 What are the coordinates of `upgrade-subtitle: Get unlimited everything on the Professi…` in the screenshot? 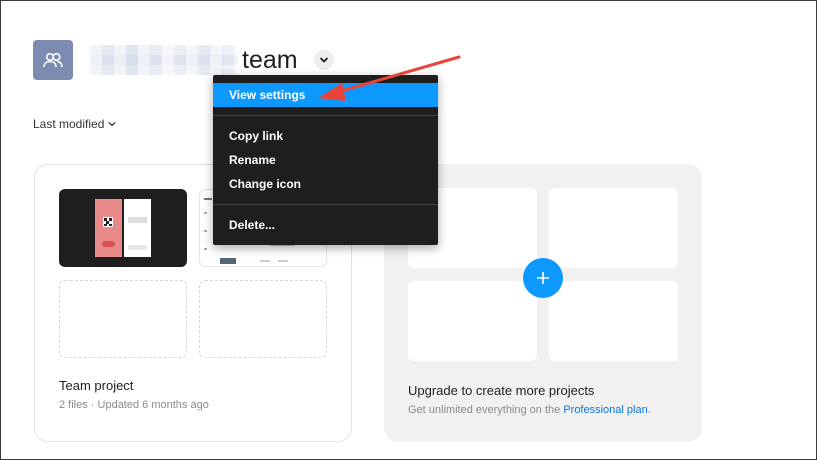 It's located at (529, 410).